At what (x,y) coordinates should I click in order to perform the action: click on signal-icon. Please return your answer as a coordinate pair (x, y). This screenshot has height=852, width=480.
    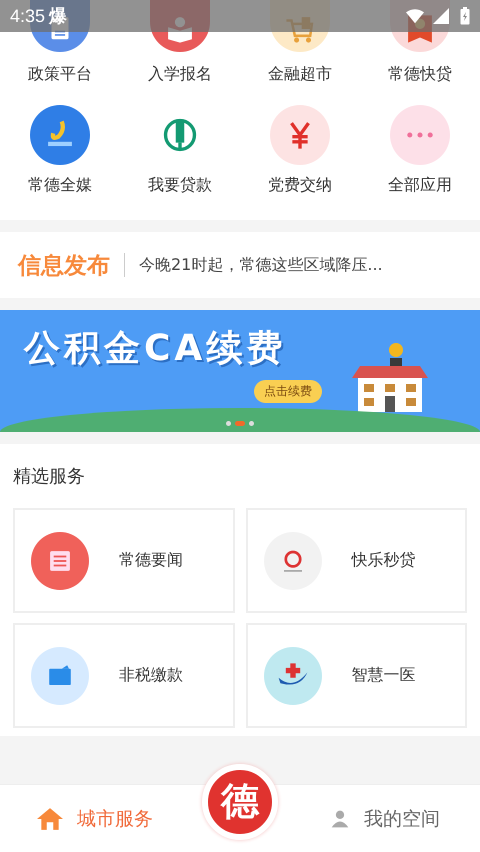
    Looking at the image, I should click on (441, 16).